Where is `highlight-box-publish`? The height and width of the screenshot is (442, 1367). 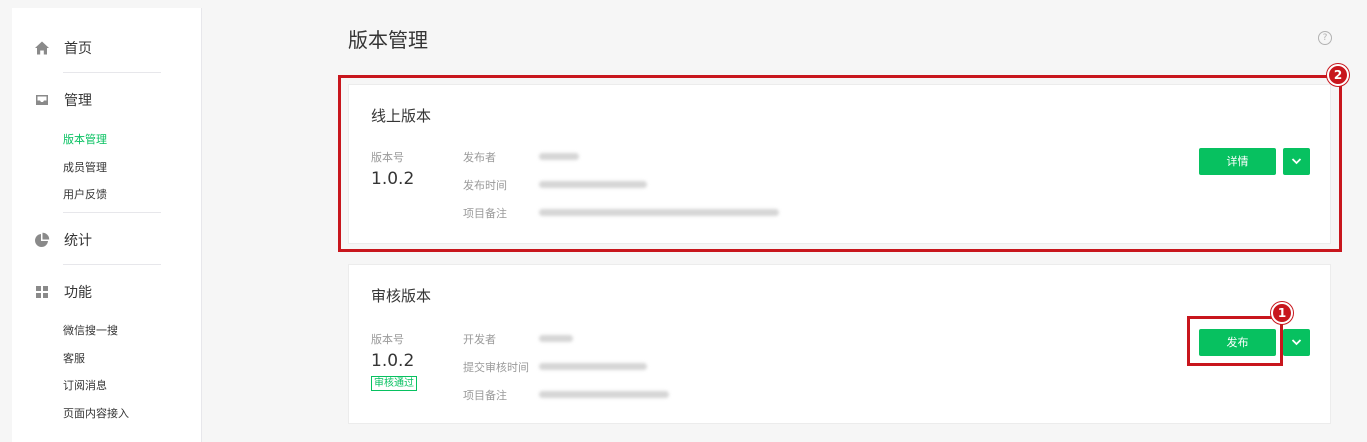
highlight-box-publish is located at coordinates (1235, 341).